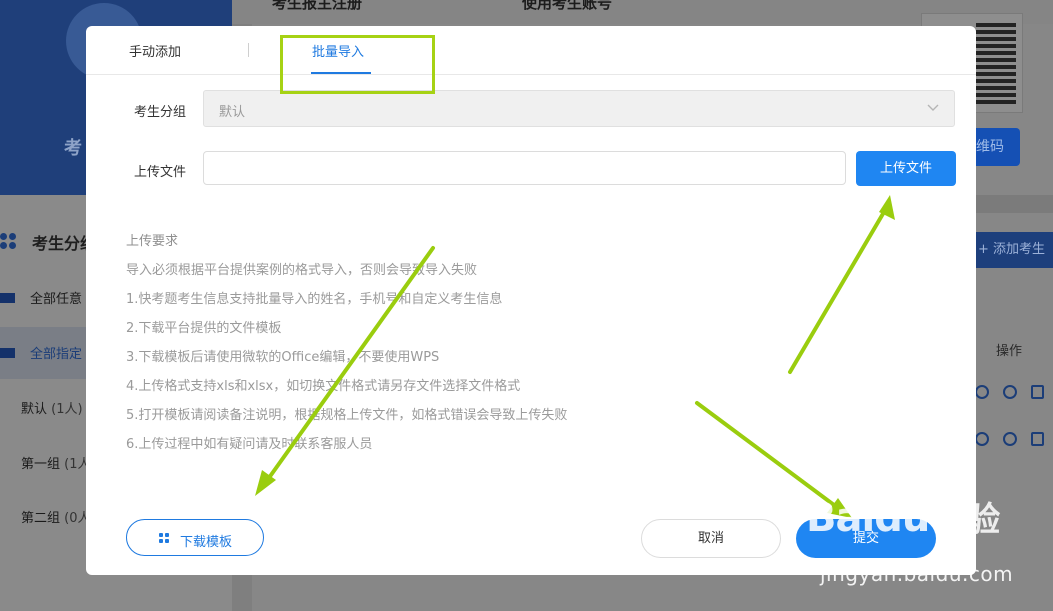 This screenshot has width=1053, height=611. I want to click on chevron-down-icon, so click(933, 107).